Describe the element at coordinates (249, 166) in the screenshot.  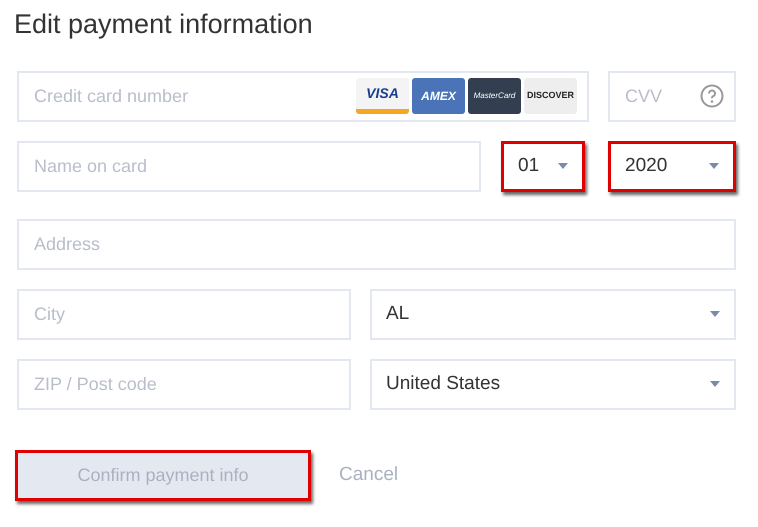
I see `name-field: Name on card` at that location.